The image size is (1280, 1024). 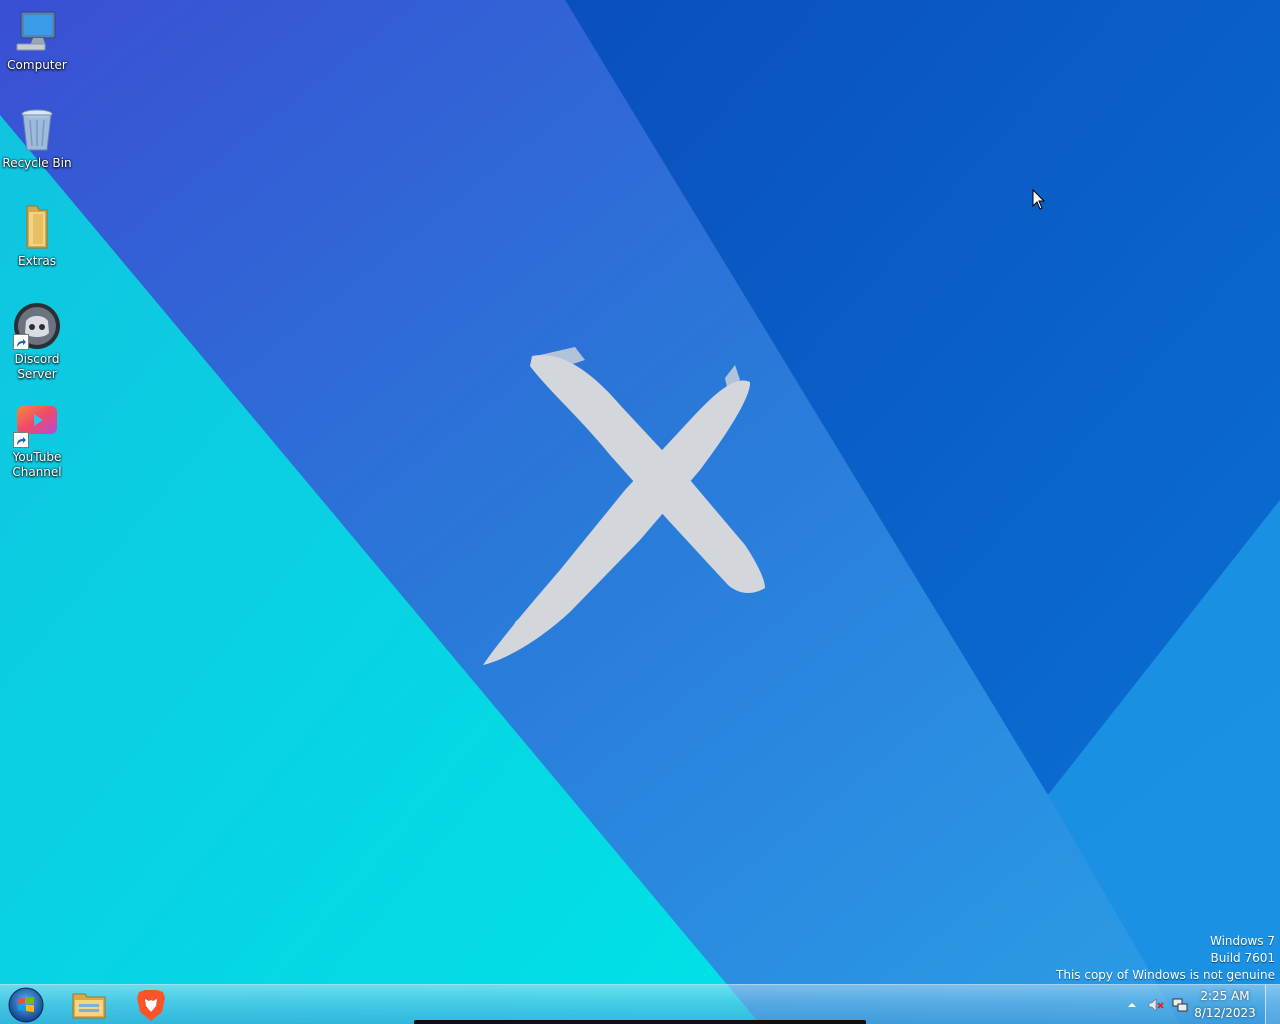 What do you see at coordinates (1225, 996) in the screenshot?
I see `clock-time: 2:25 AM` at bounding box center [1225, 996].